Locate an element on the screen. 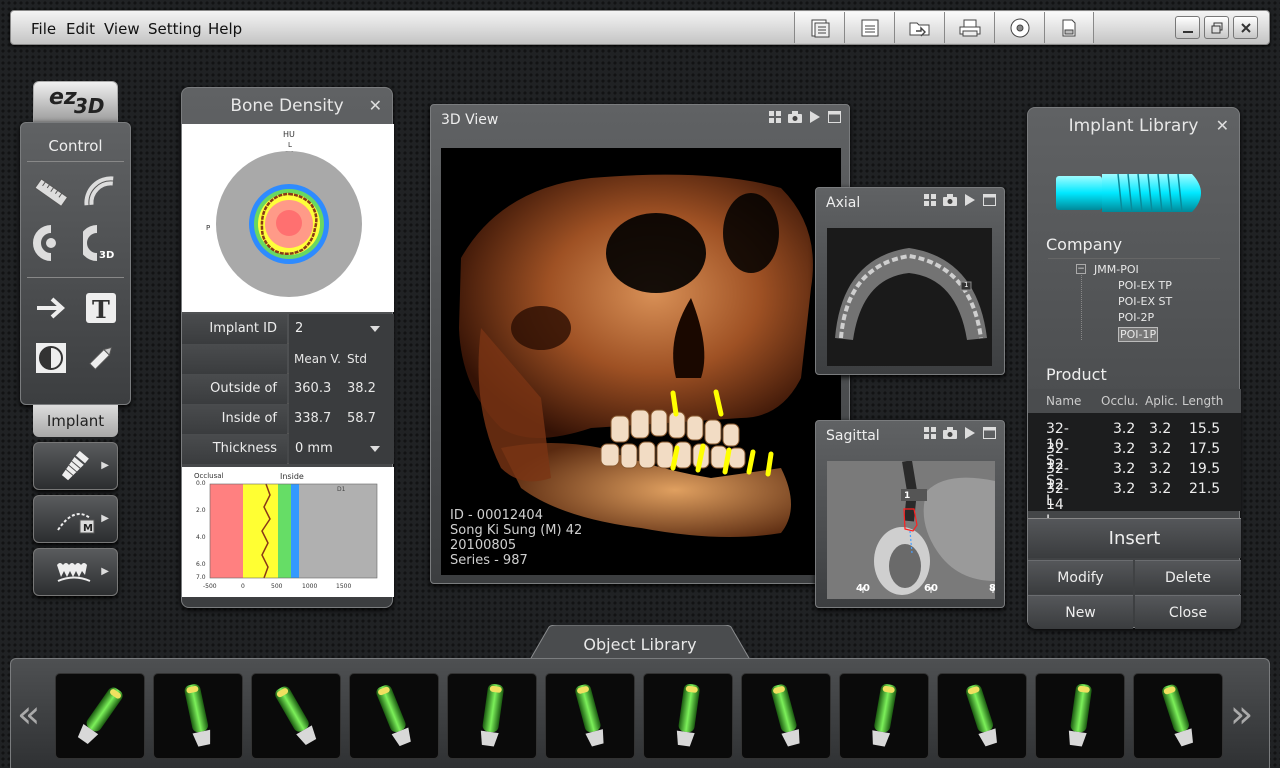 This screenshot has width=1280, height=768. column-header-row: Mean V. Std dev. is located at coordinates (288, 370).